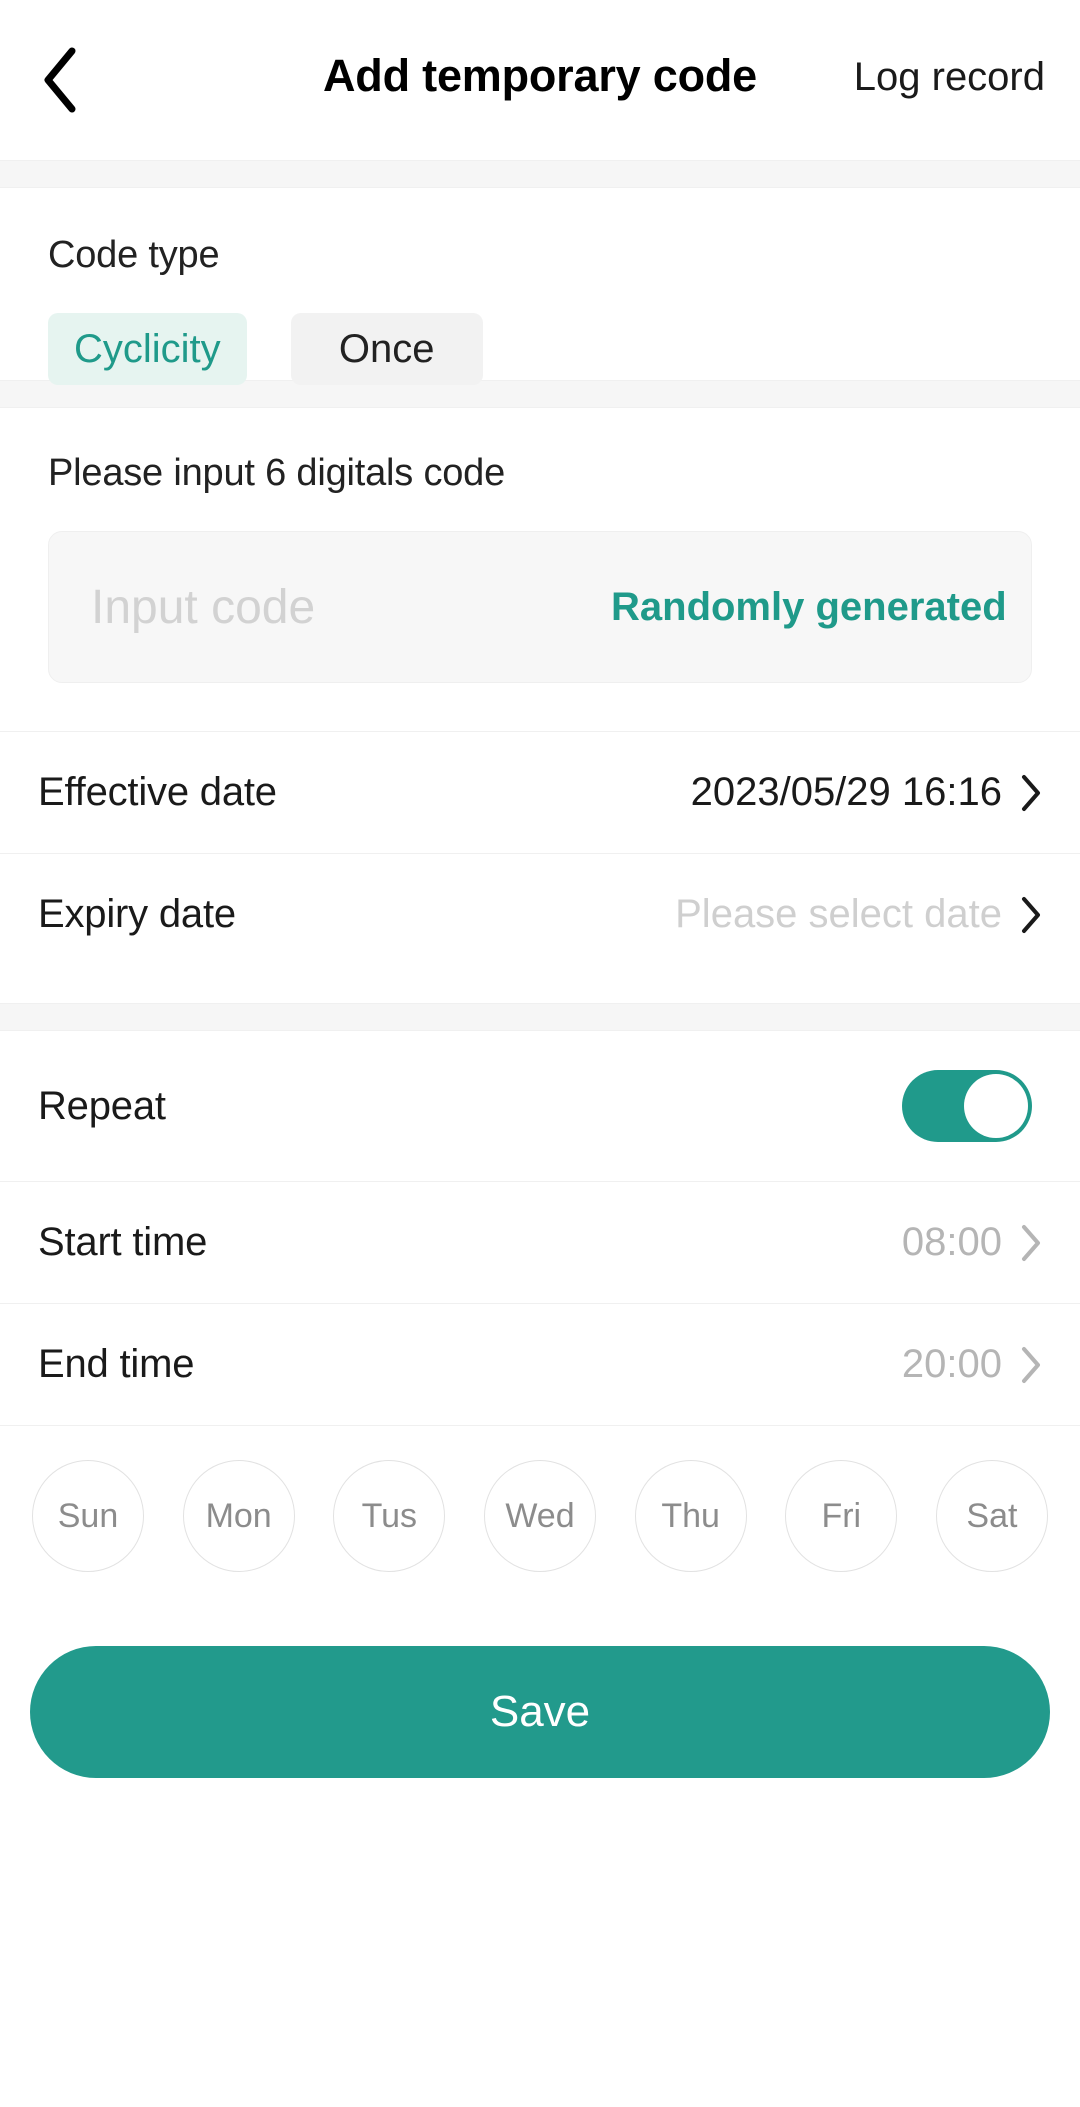 The image size is (1080, 2107). I want to click on weekday-wed: Wed, so click(539, 1516).